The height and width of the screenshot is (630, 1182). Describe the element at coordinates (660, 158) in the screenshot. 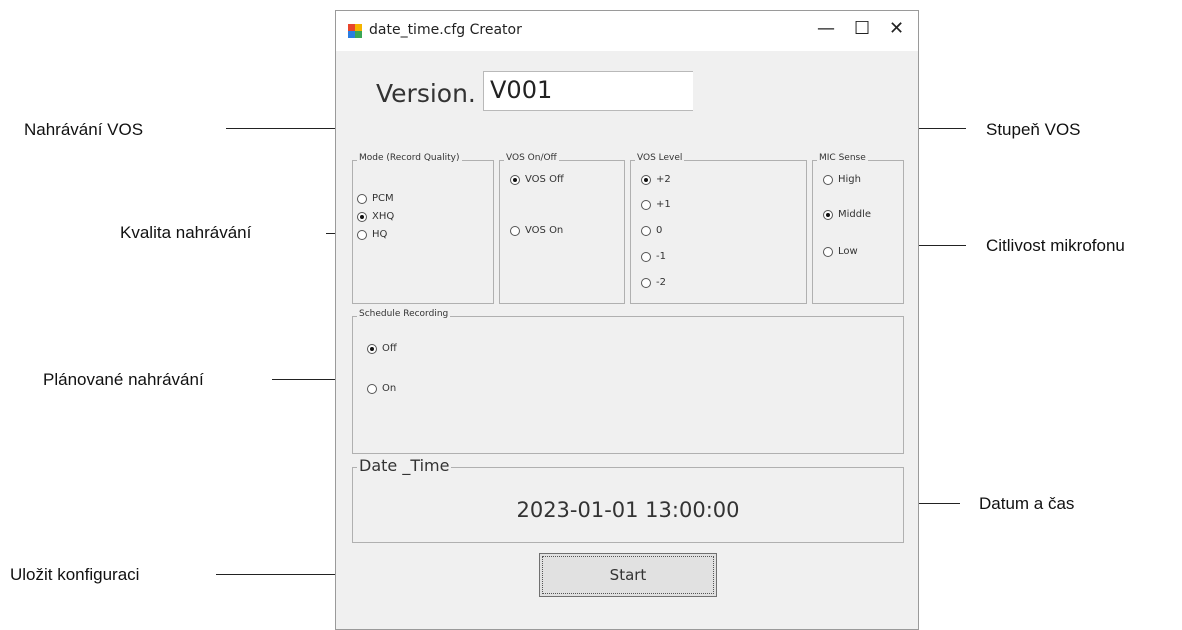

I see `vos-level-group-title: VOS Level` at that location.